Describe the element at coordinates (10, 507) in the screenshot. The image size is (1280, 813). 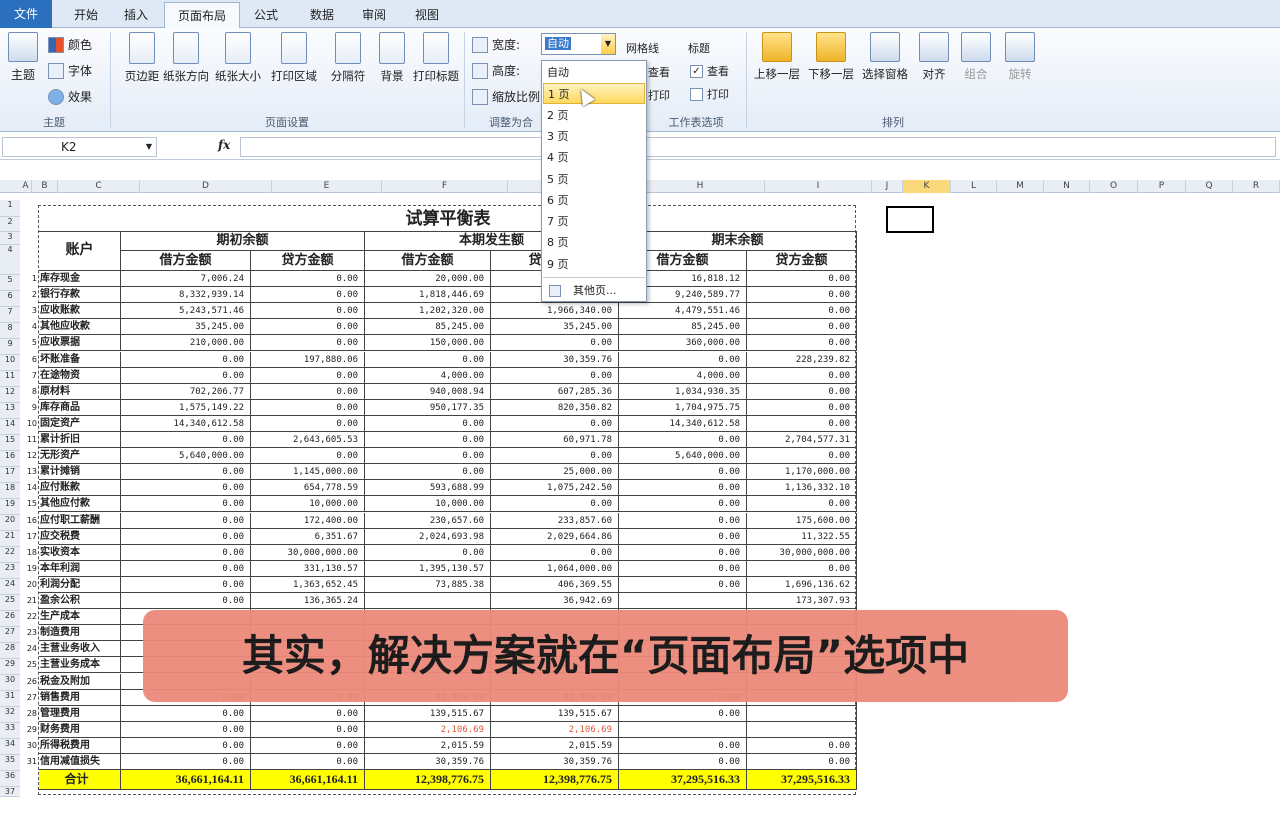
I see `row-header-19: 19` at that location.